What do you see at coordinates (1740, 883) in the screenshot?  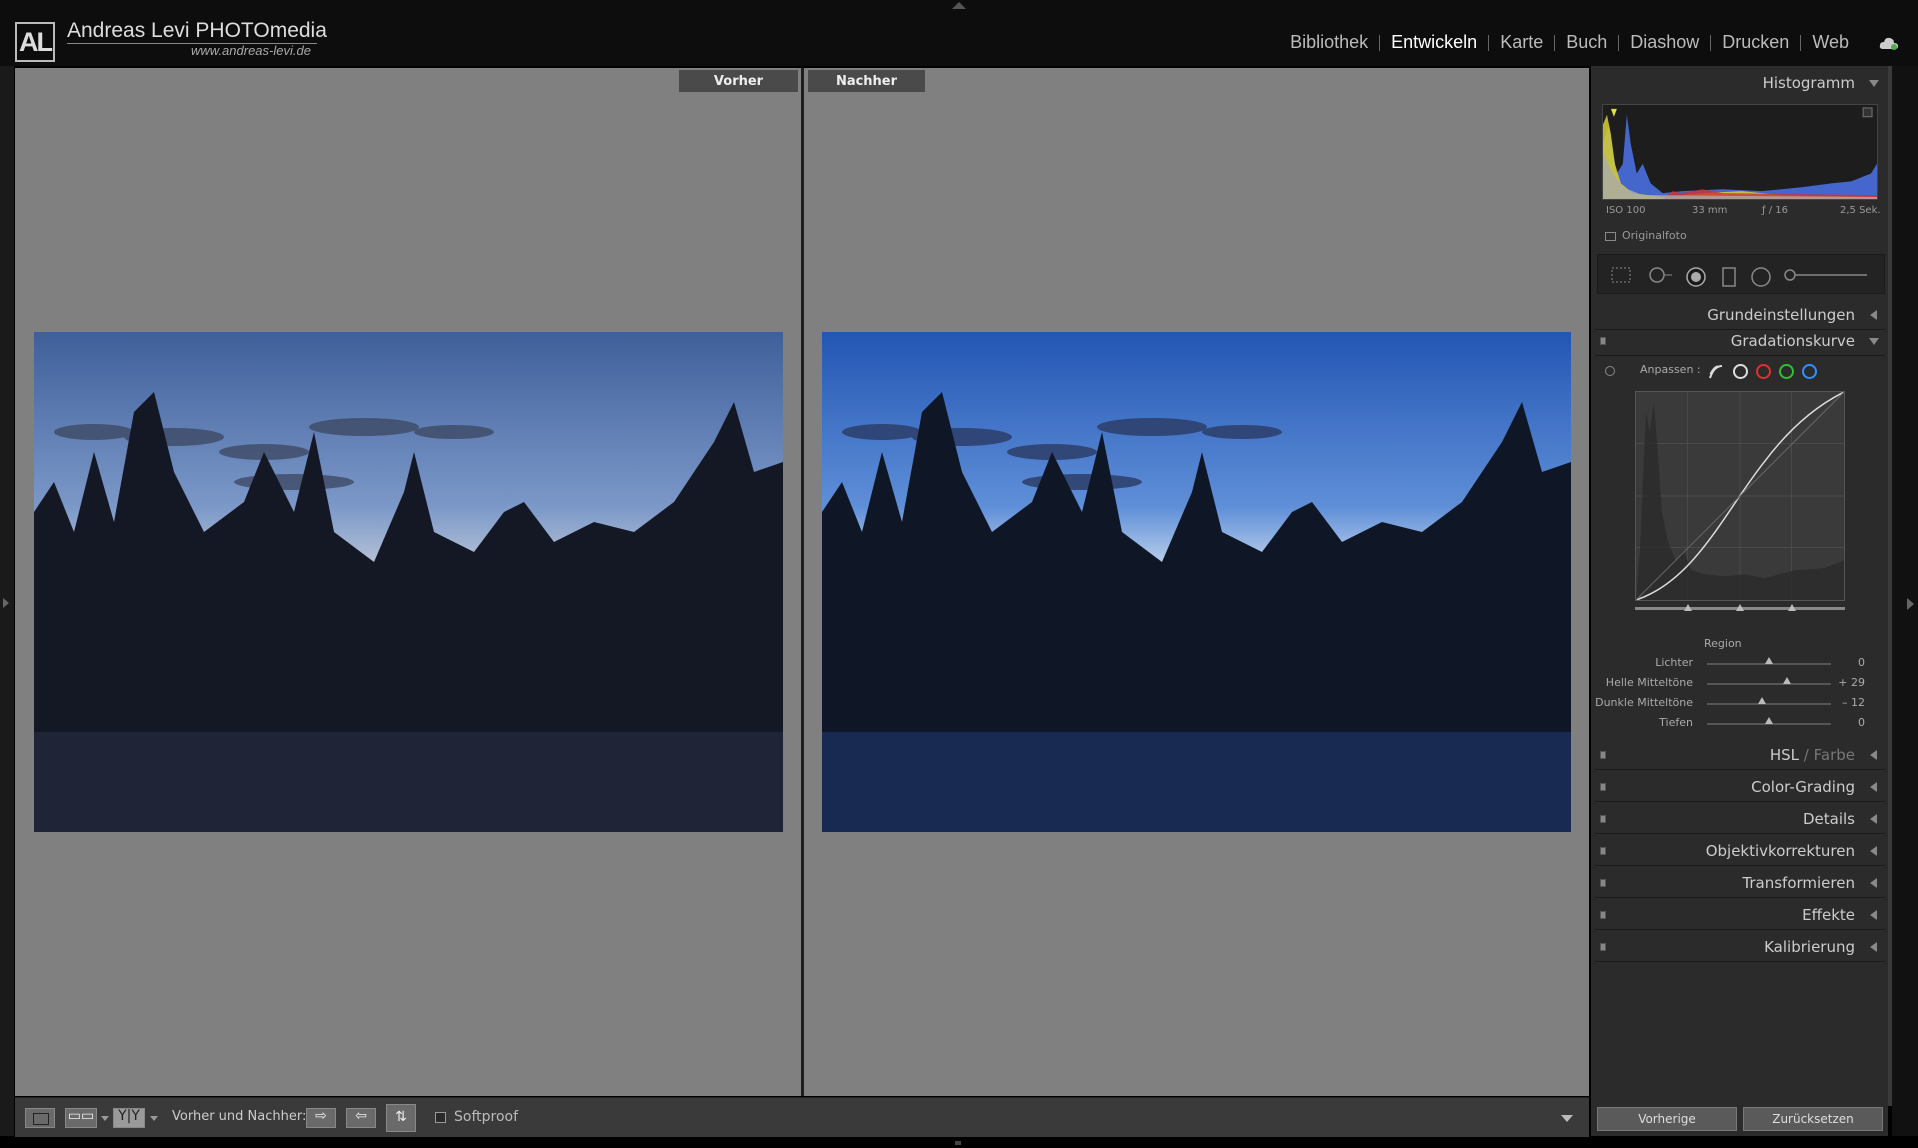 I see `panel-header-transformieren: Transformieren` at bounding box center [1740, 883].